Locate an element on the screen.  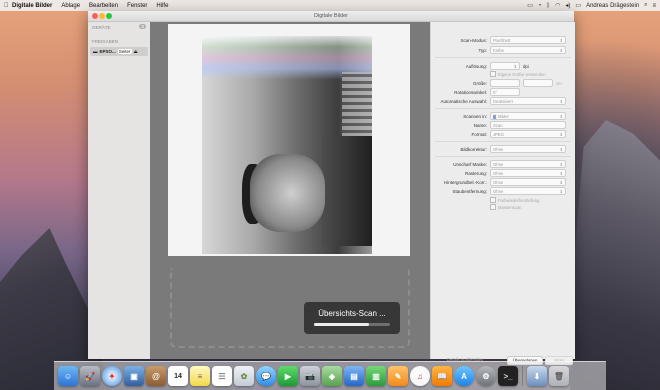
custom-size-label: Eigene Größe verwenden is located at coordinates (522, 74).